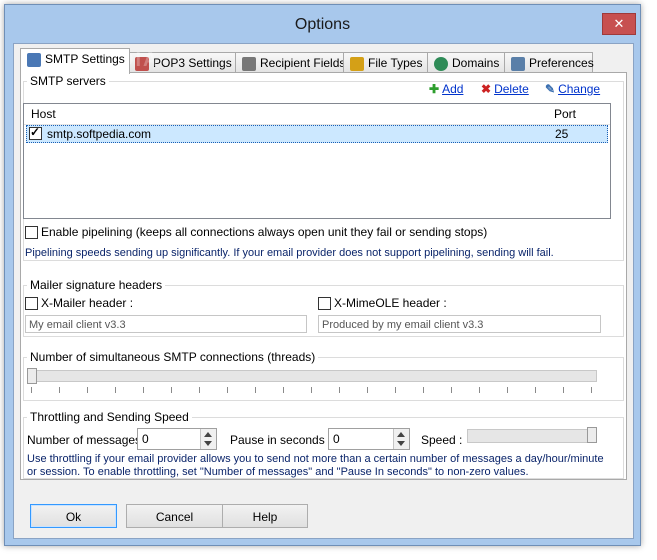 The height and width of the screenshot is (560, 657). I want to click on server-host: smtp.softpedia.com, so click(99, 134).